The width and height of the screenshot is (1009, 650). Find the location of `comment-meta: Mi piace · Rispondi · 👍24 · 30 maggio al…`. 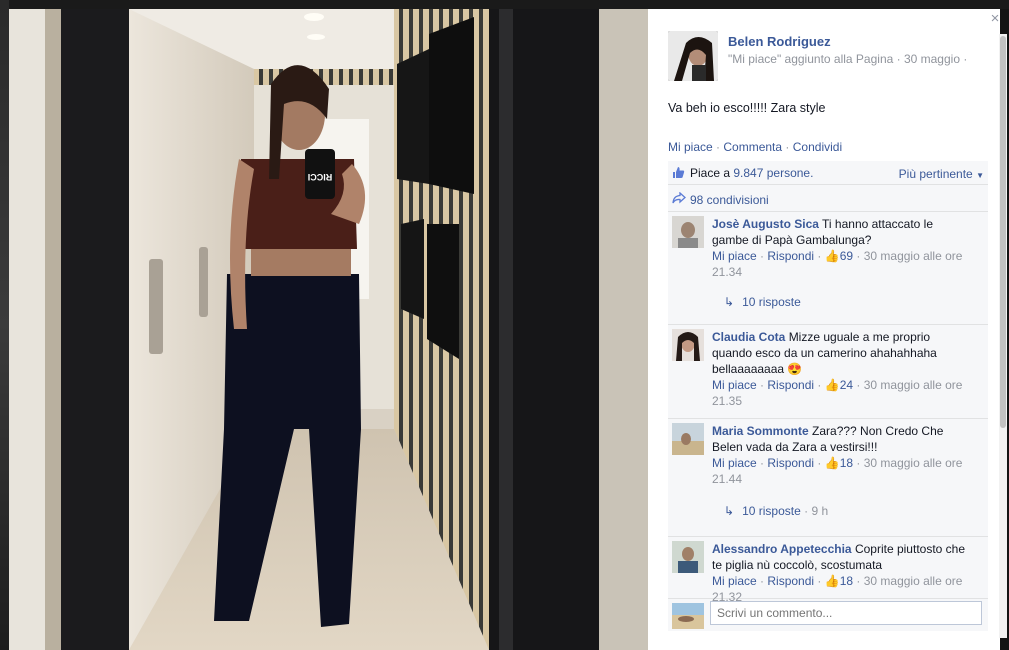

comment-meta: Mi piace · Rispondi · 👍24 · 30 maggio al… is located at coordinates (837, 393).